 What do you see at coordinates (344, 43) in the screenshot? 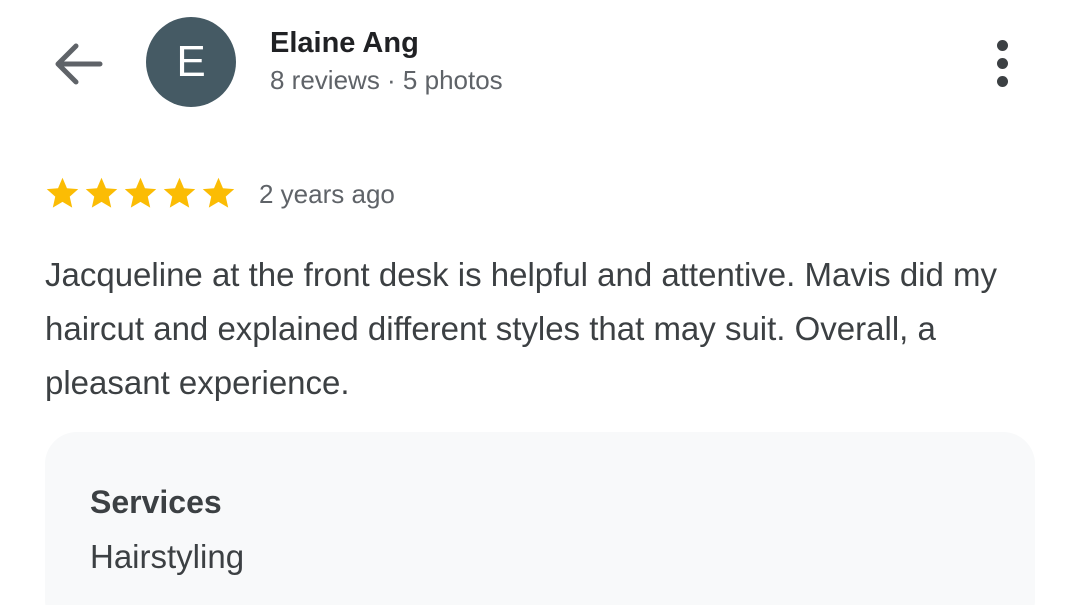
I see `reviewer-name: Elaine Ang` at bounding box center [344, 43].